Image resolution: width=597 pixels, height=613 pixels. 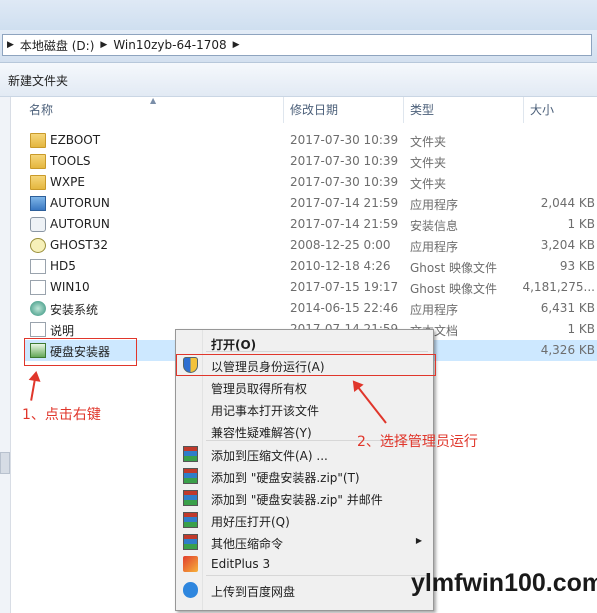 I want to click on file-size: 4,326 KB, so click(x=567, y=350).